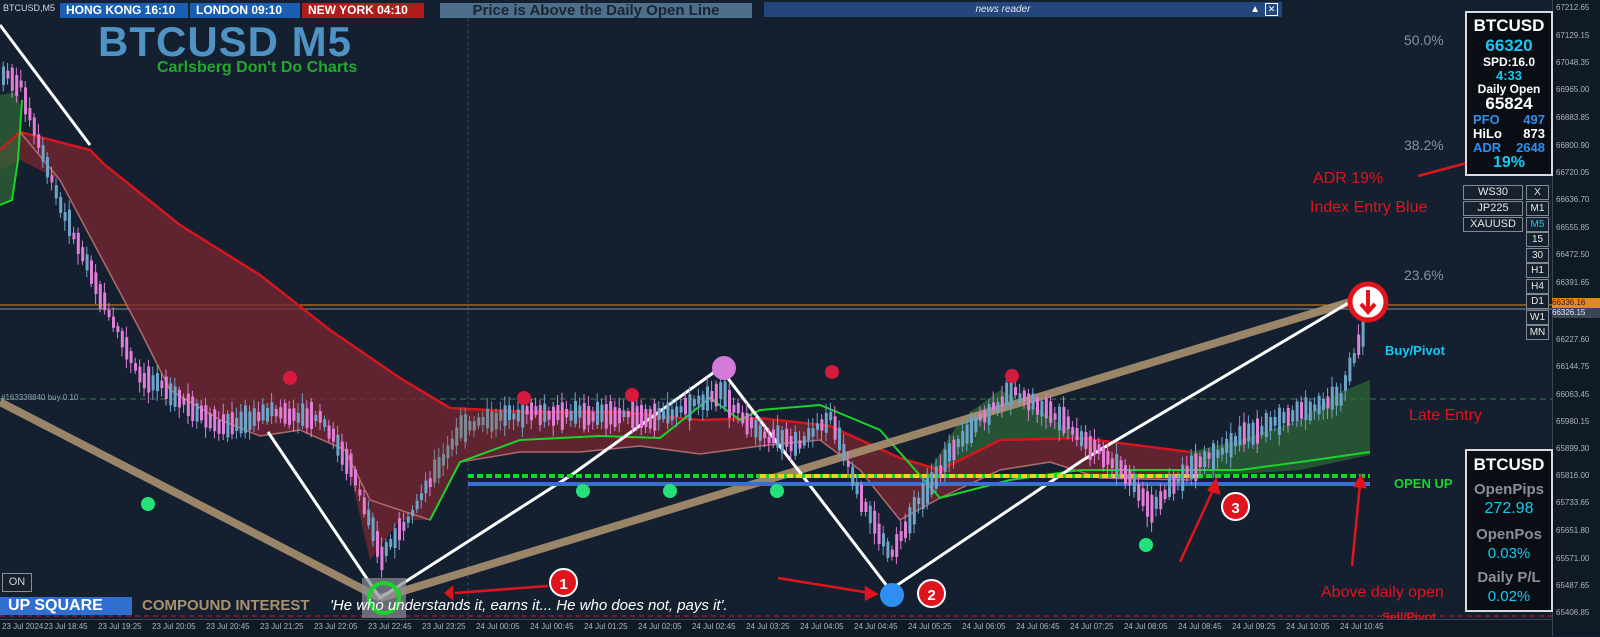 The height and width of the screenshot is (637, 1600). What do you see at coordinates (1537, 224) in the screenshot?
I see `timeframe-button-m5: M5` at bounding box center [1537, 224].